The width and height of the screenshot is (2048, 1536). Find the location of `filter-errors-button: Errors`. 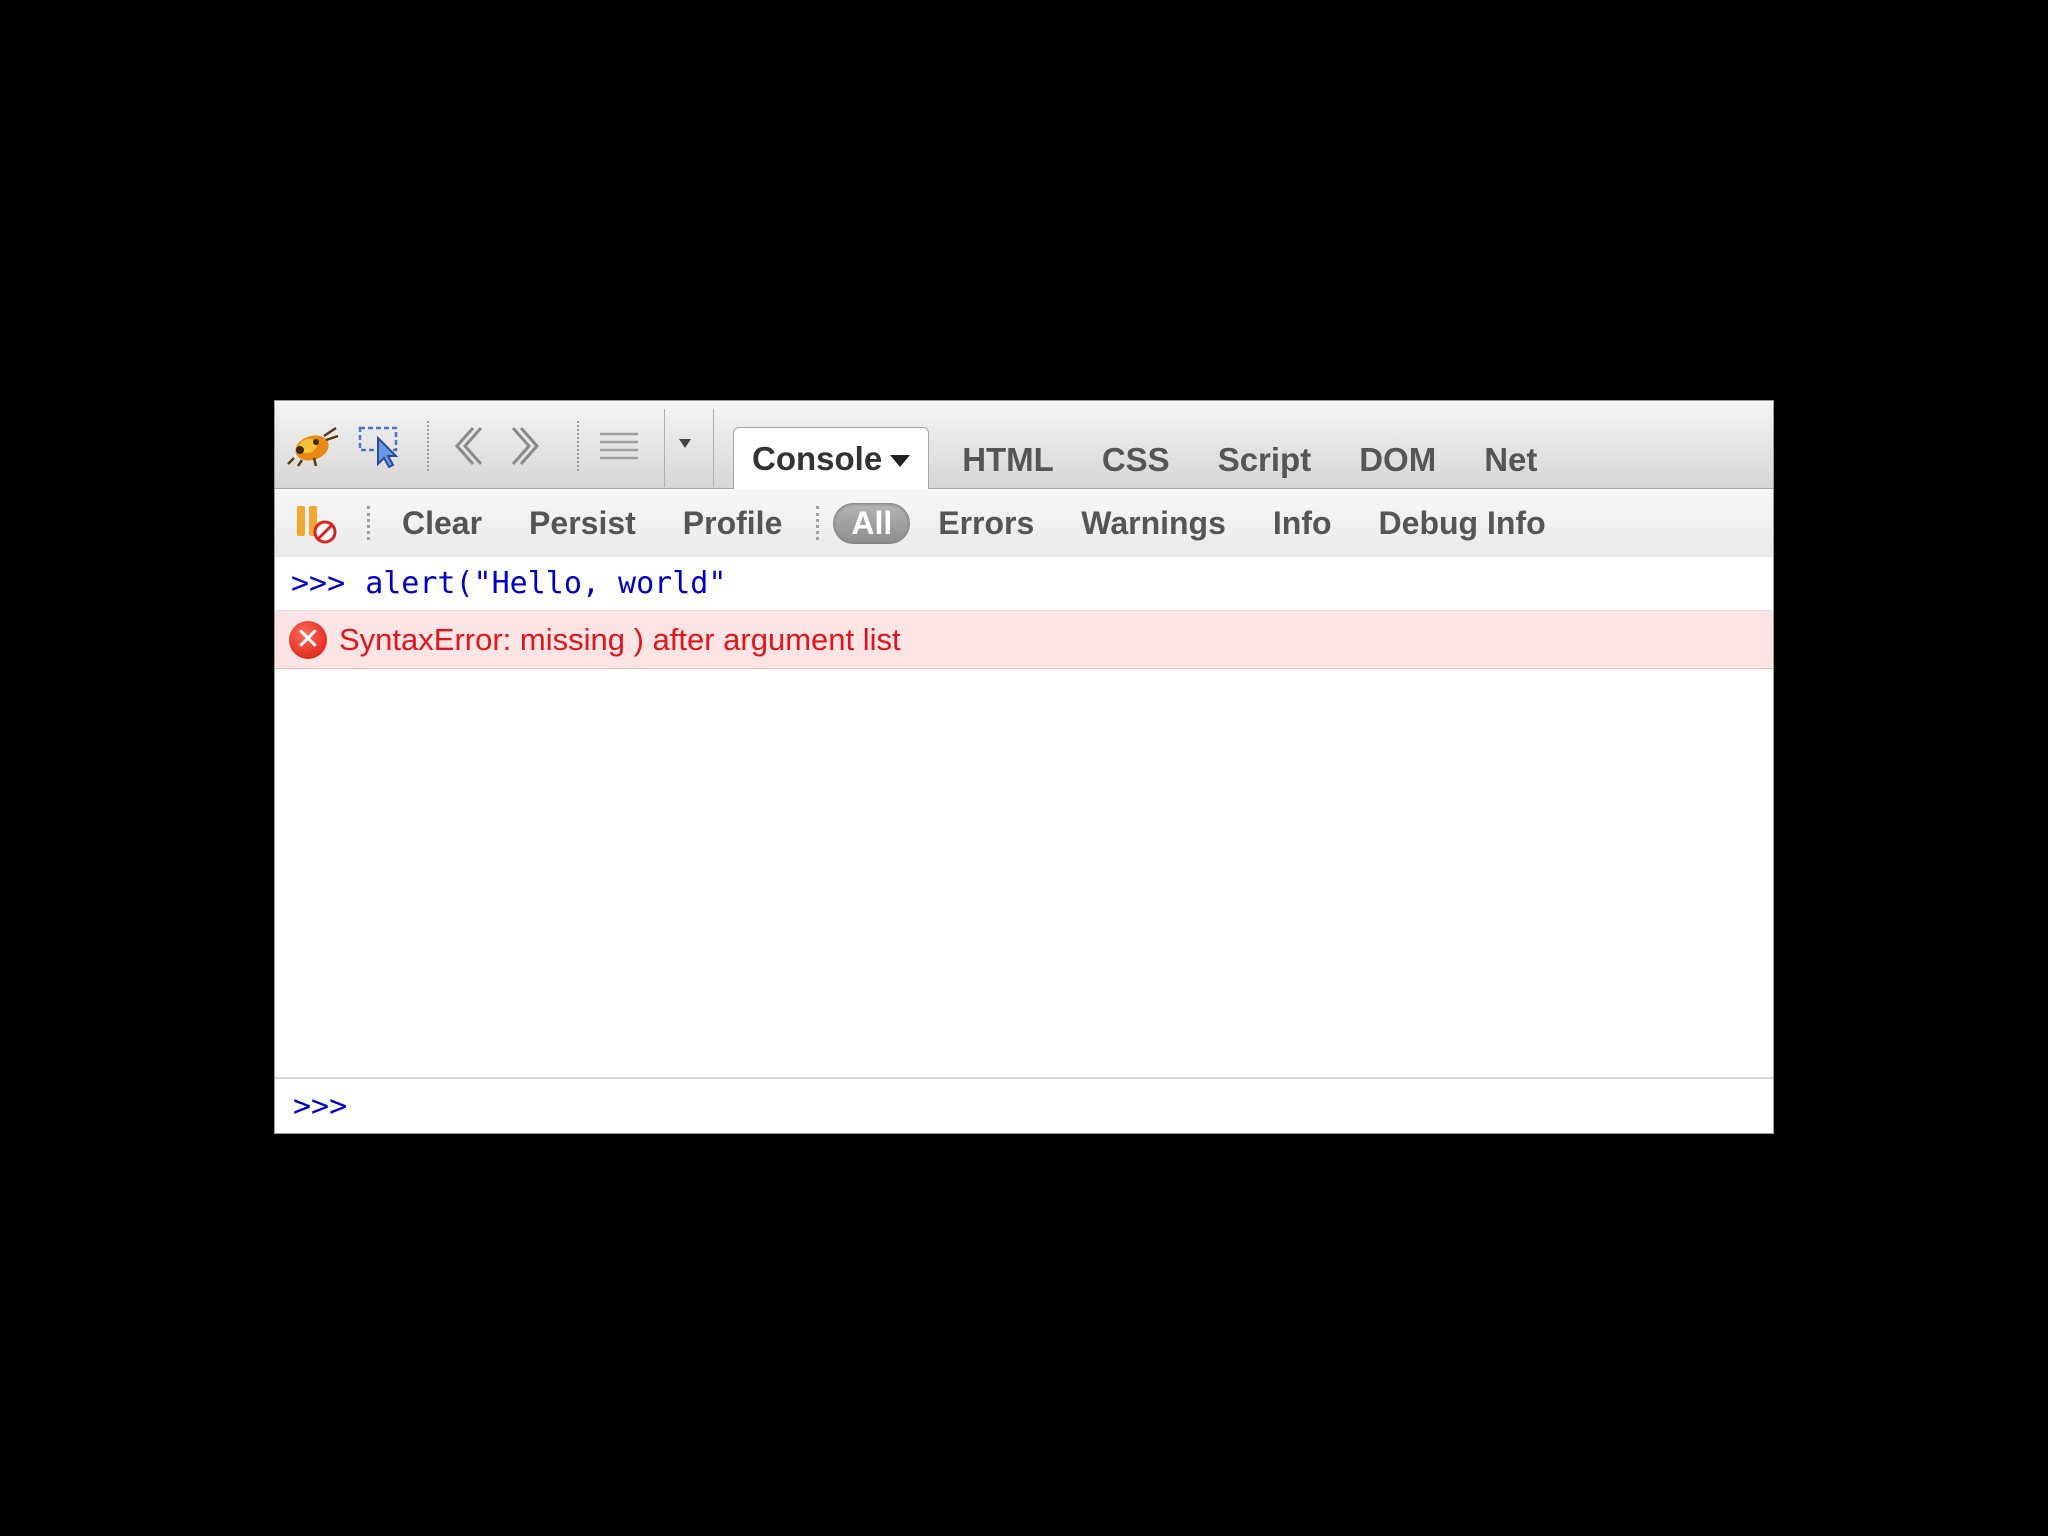

filter-errors-button: Errors is located at coordinates (986, 523).